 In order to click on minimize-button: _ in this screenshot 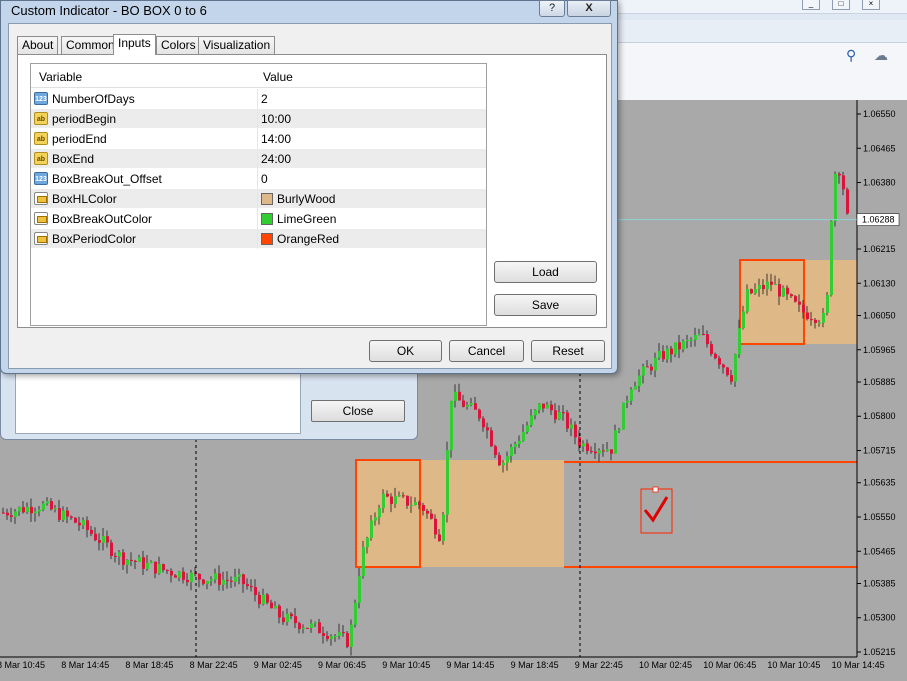, I will do `click(811, 5)`.